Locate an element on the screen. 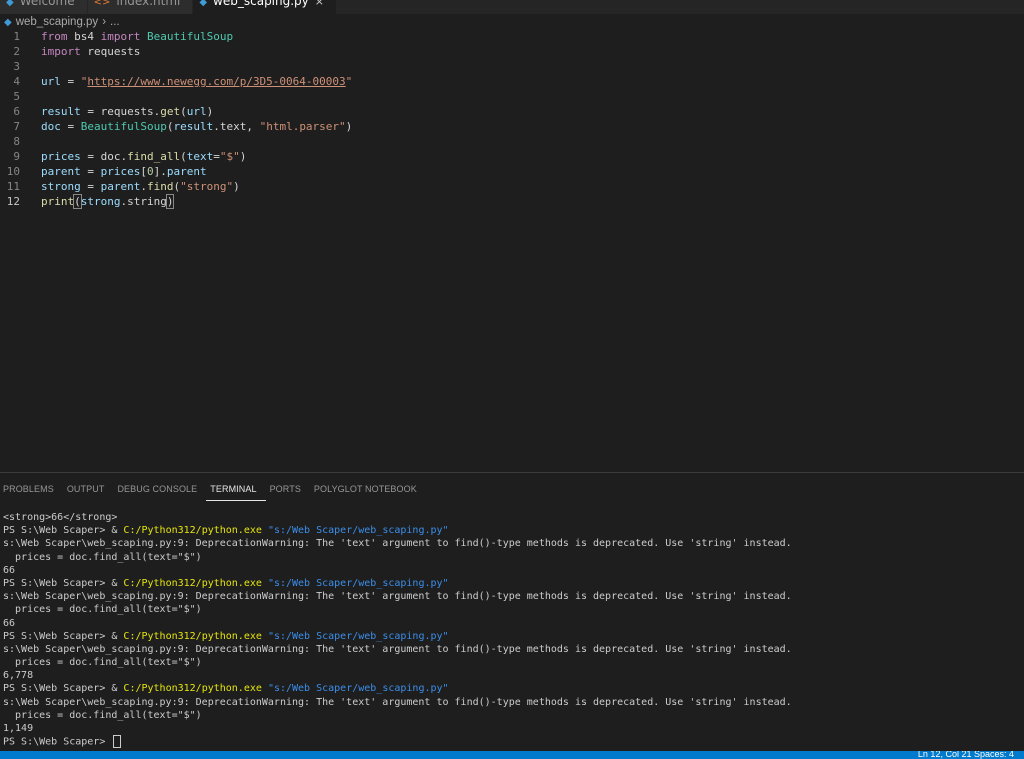  code-text: import requests is located at coordinates (90, 51).